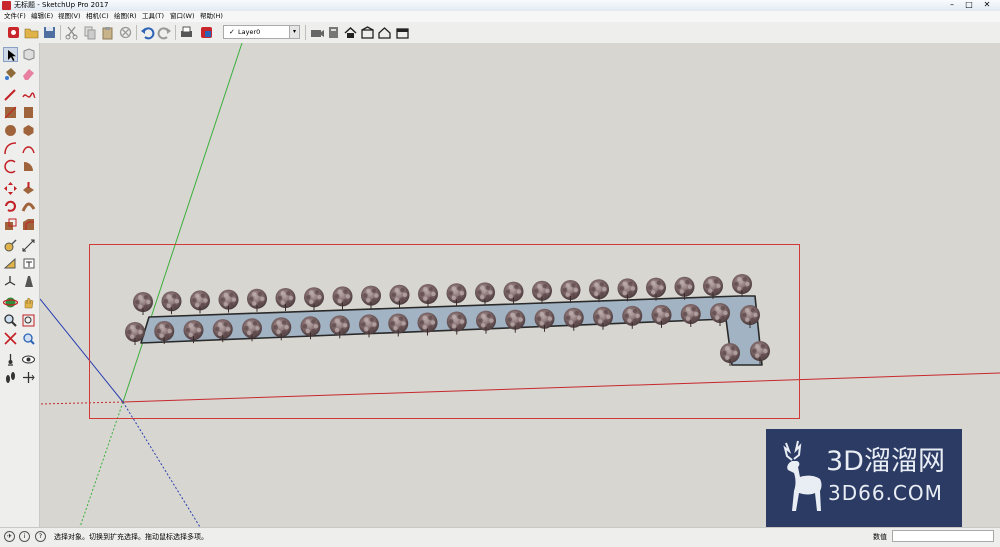  What do you see at coordinates (31, 32) in the screenshot?
I see `open-folder-icon` at bounding box center [31, 32].